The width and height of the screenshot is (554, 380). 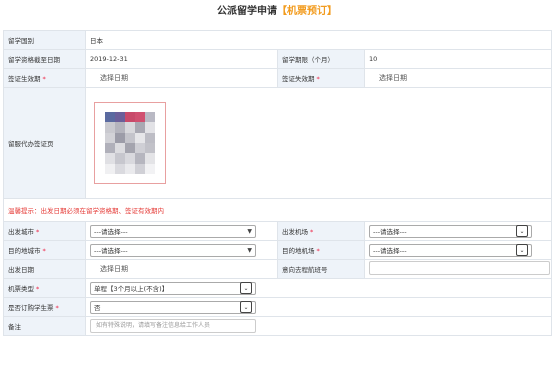 I want to click on dest-city-cell-value: ---请选择--- ▼, so click(x=181, y=250).